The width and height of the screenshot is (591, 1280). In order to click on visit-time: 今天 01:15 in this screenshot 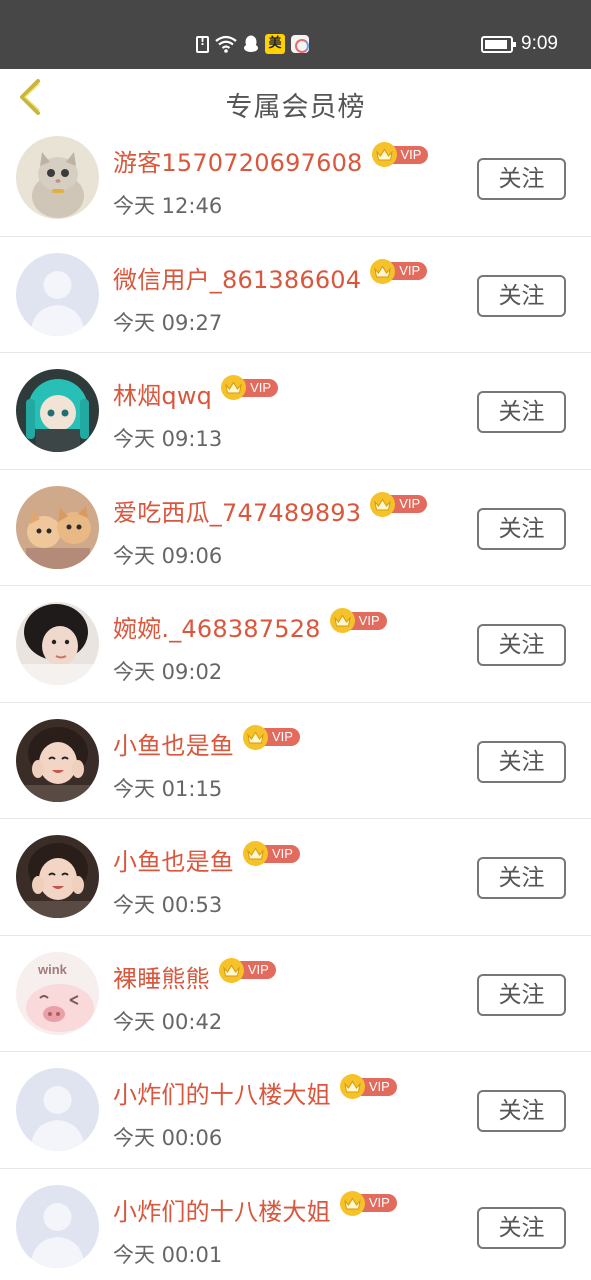, I will do `click(168, 788)`.